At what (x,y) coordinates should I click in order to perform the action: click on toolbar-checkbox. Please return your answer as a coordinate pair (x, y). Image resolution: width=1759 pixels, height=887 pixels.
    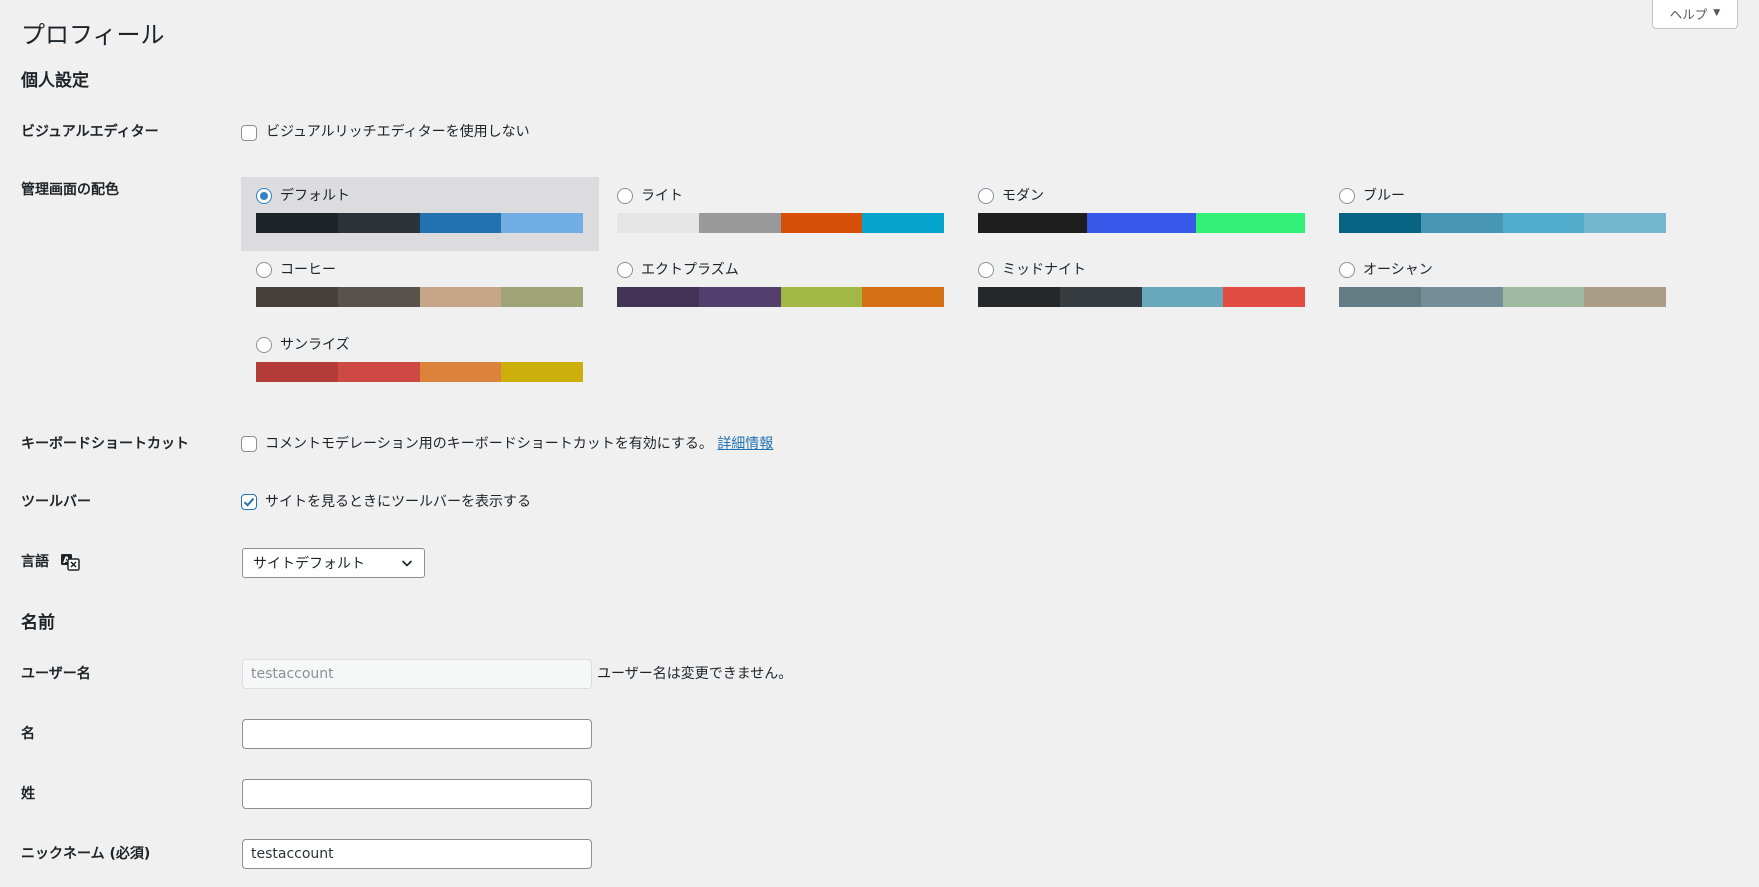
    Looking at the image, I should click on (249, 502).